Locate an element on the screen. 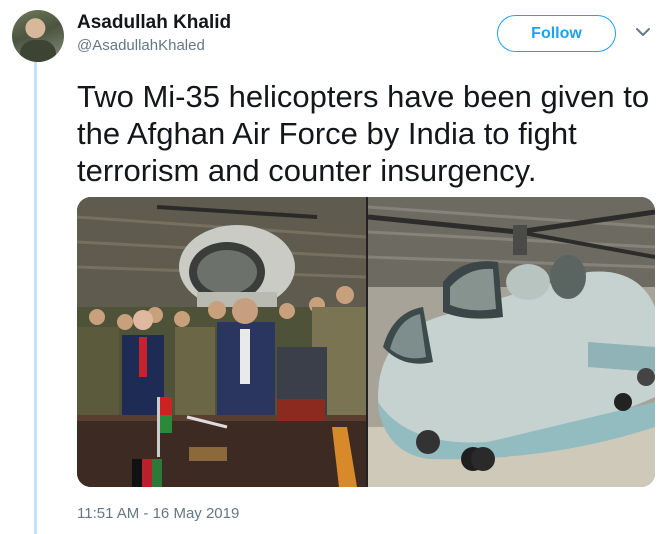  chevron-down-icon is located at coordinates (643, 32).